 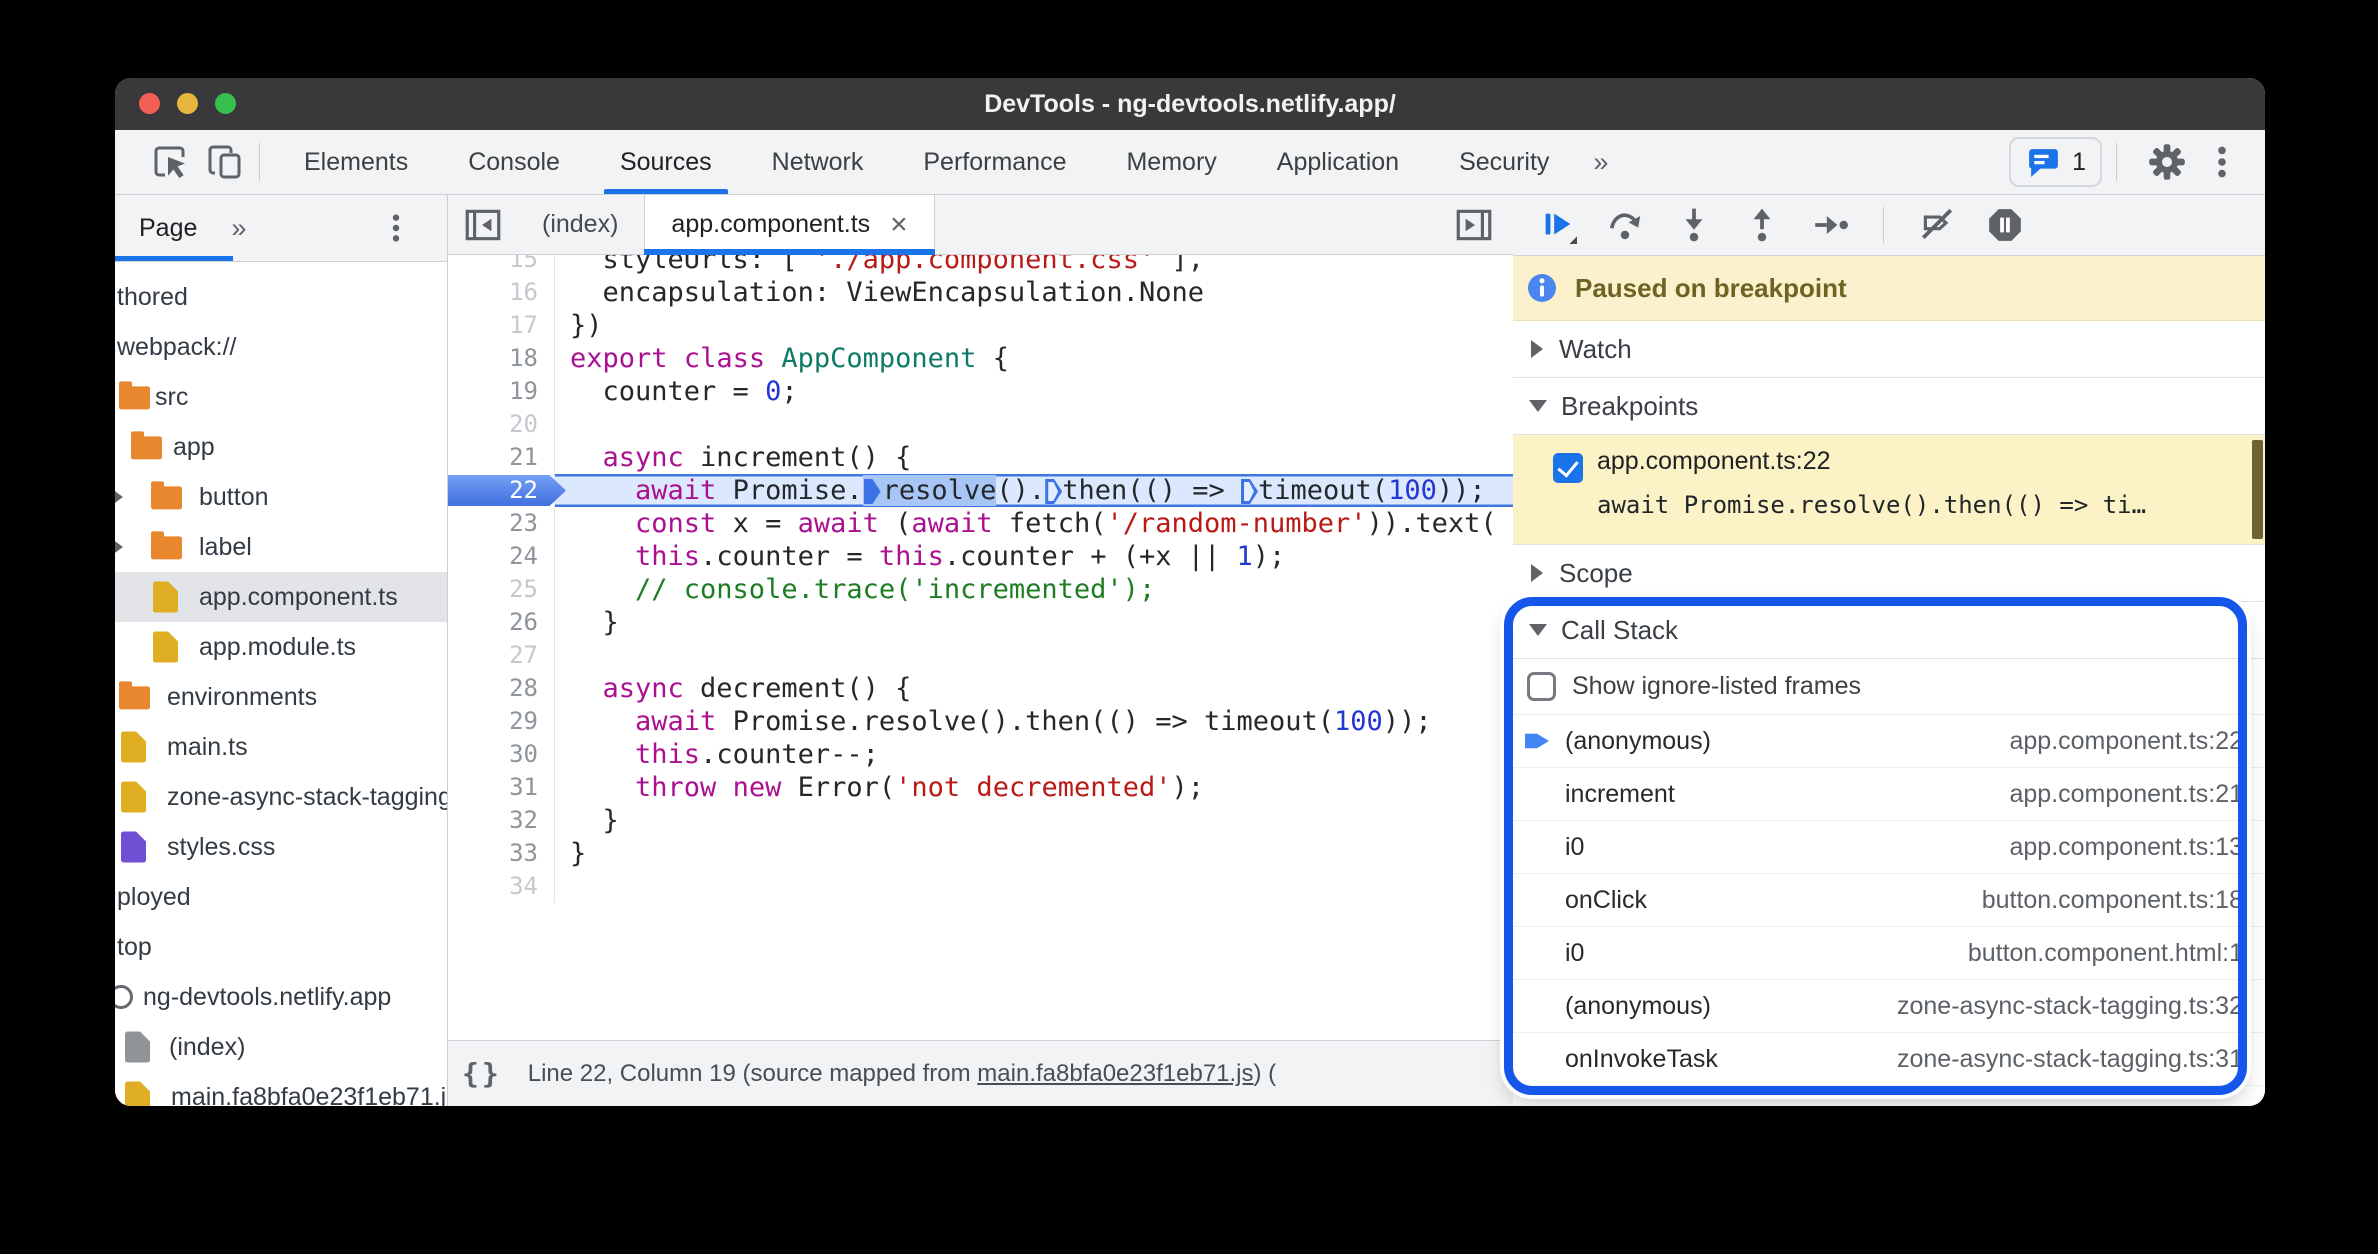 I want to click on line-number: 23, so click(x=501, y=523).